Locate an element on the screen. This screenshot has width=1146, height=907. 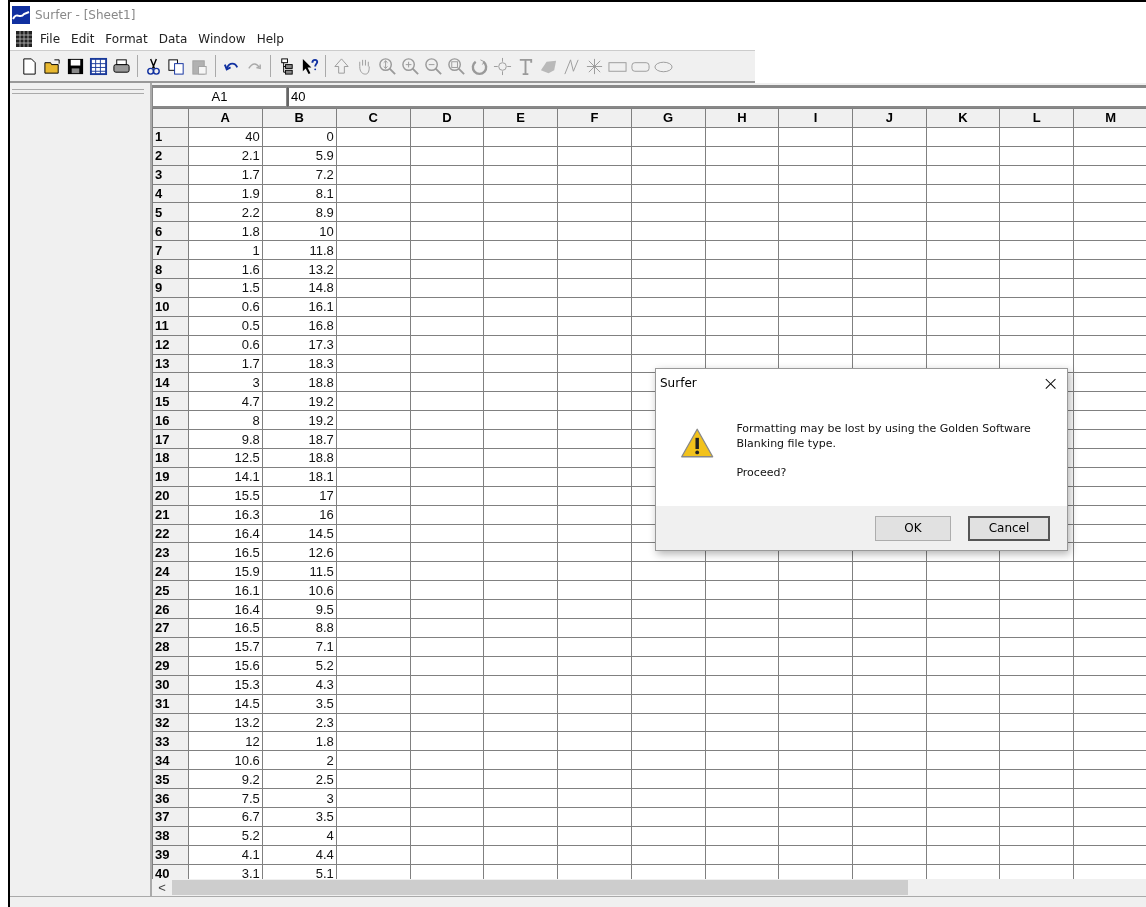
table-cell: 8 is located at coordinates (225, 420).